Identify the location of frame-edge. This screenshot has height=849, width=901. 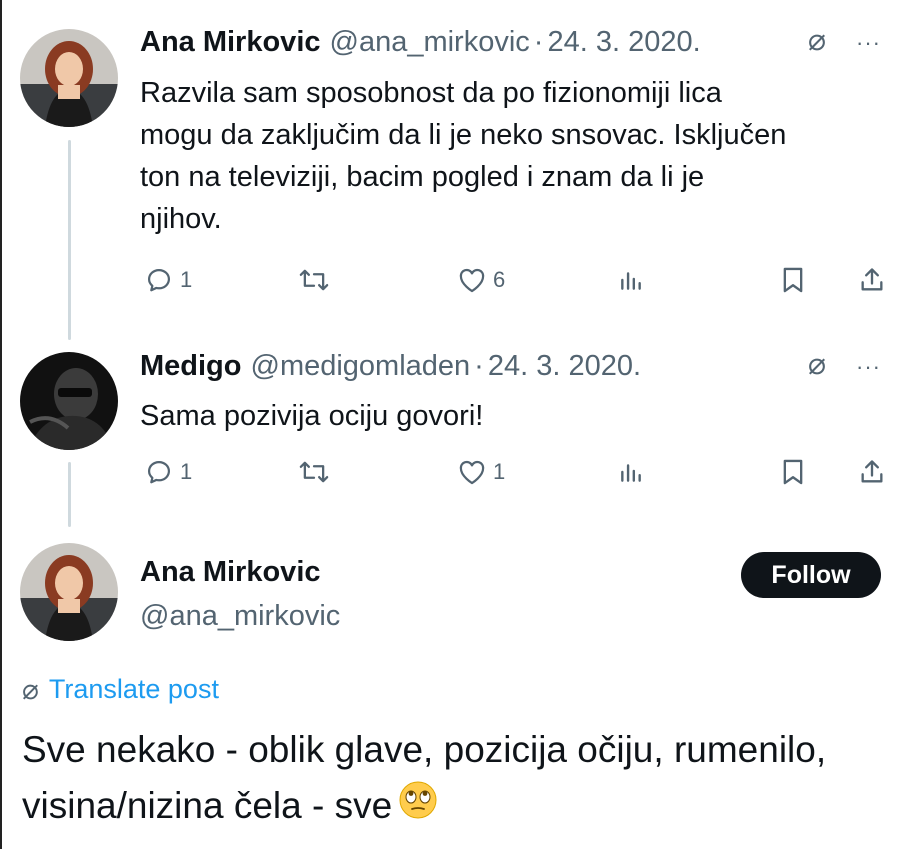
(1, 424).